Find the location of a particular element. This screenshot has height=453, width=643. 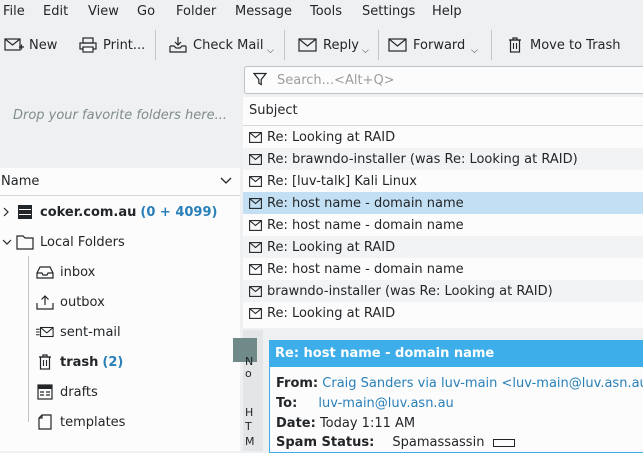

to-label: To: is located at coordinates (287, 403).